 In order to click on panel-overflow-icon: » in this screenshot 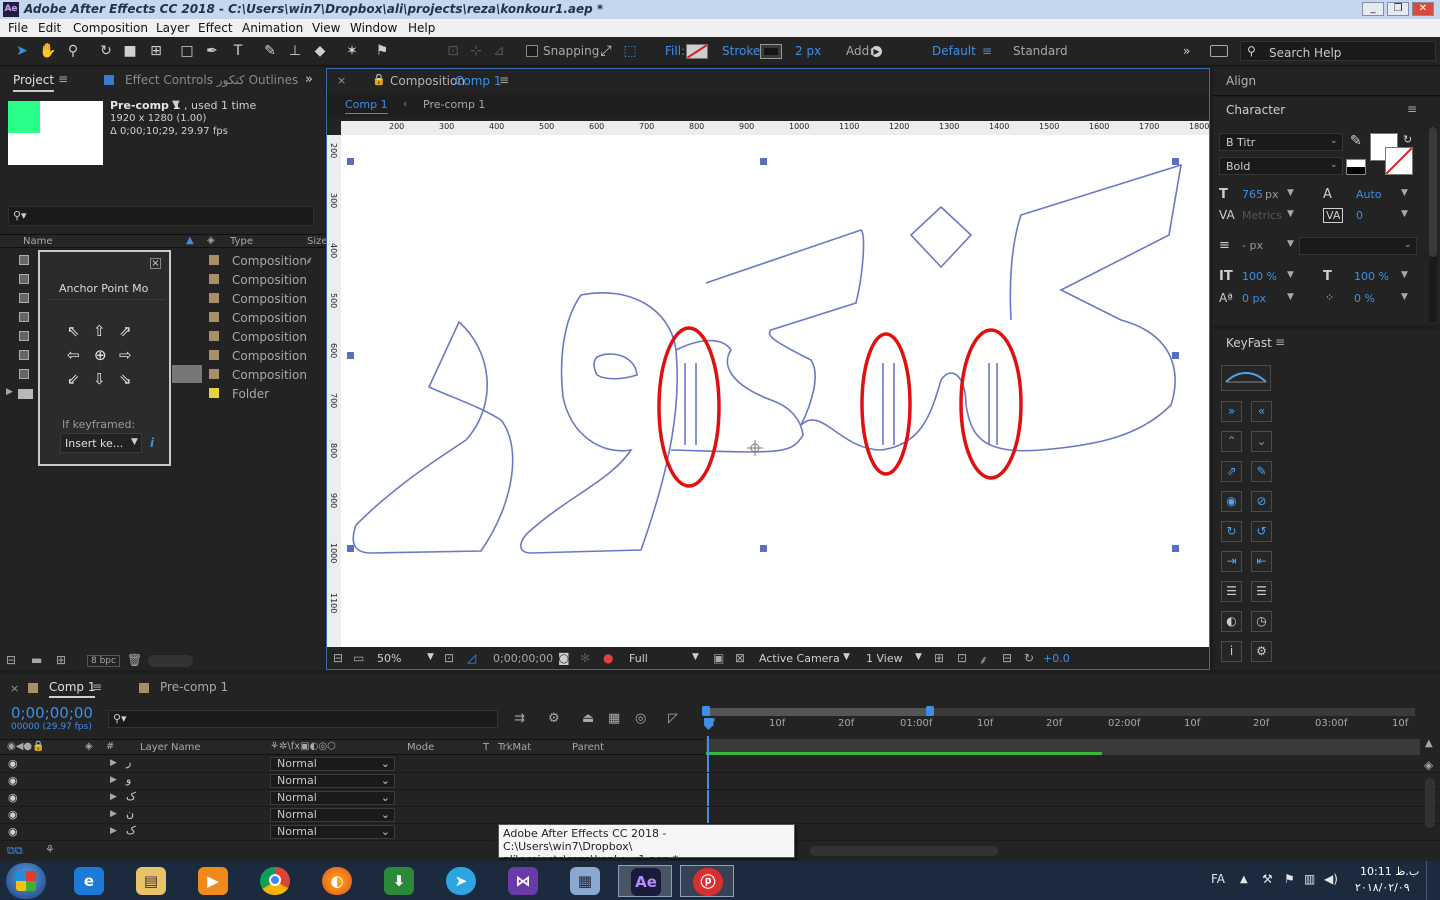, I will do `click(309, 79)`.